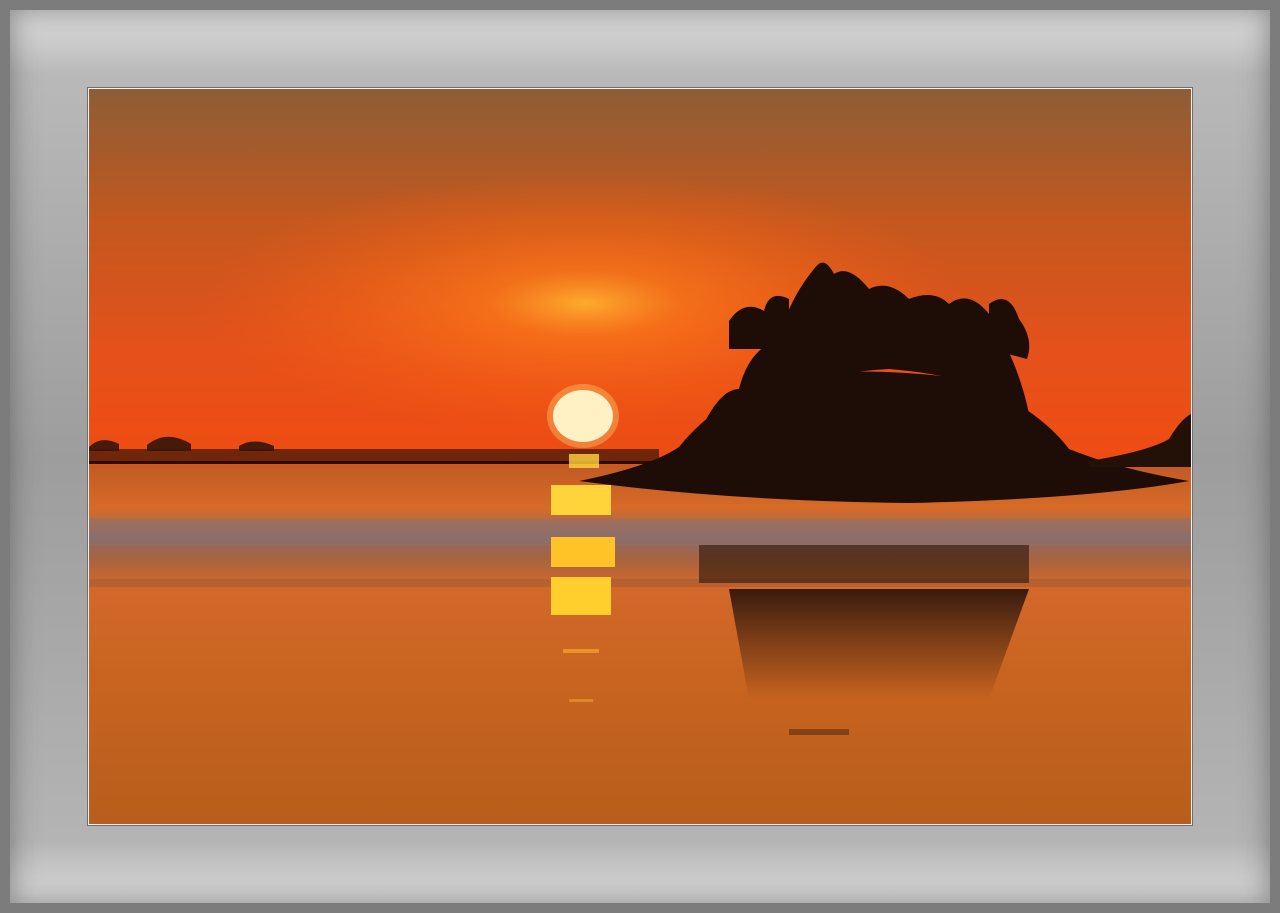 This screenshot has width=1280, height=913. What do you see at coordinates (640, 532) in the screenshot?
I see `water-calm-band` at bounding box center [640, 532].